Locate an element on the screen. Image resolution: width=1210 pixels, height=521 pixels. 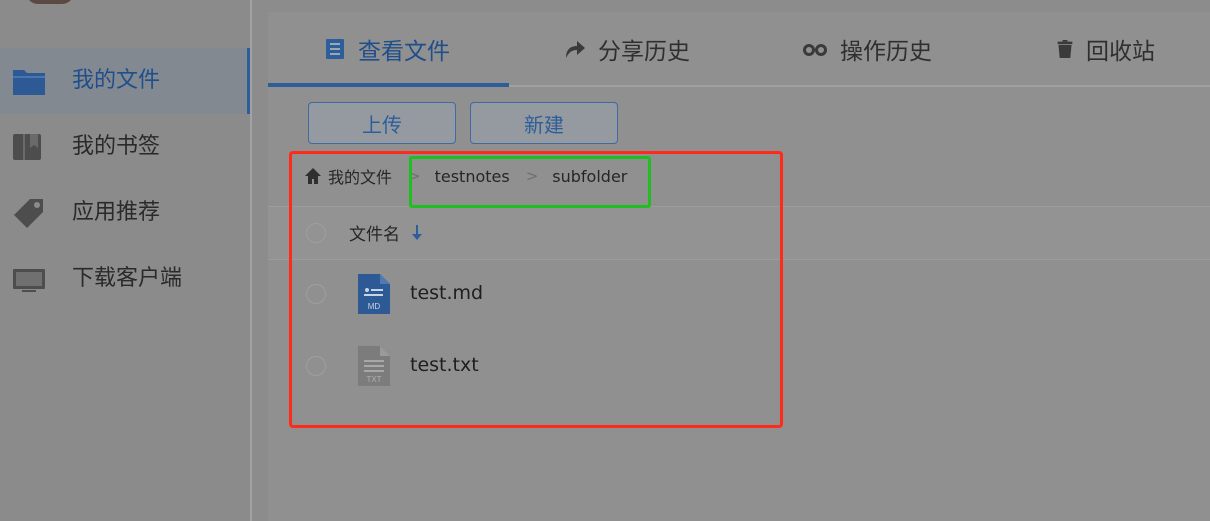
tab-label: 操作历史 is located at coordinates (886, 52).